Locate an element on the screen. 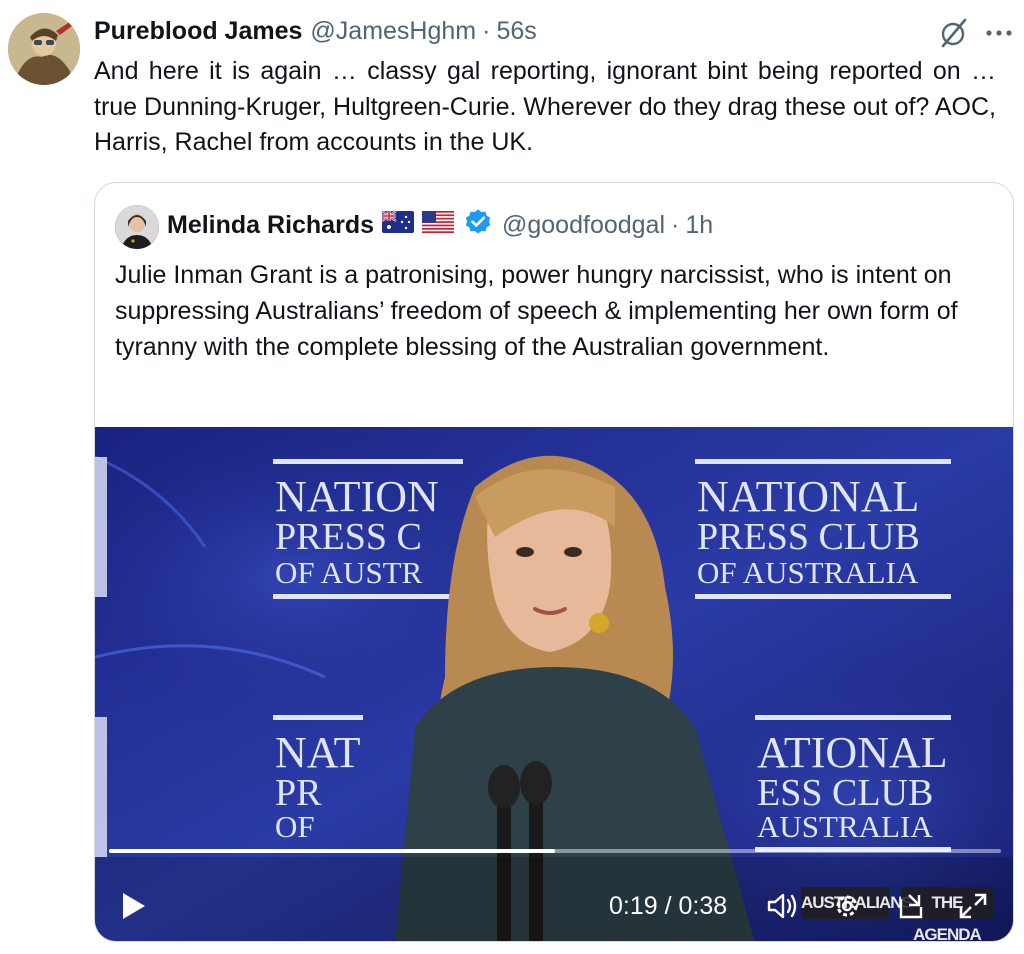 The height and width of the screenshot is (954, 1024). video-progress-bar is located at coordinates (555, 851).